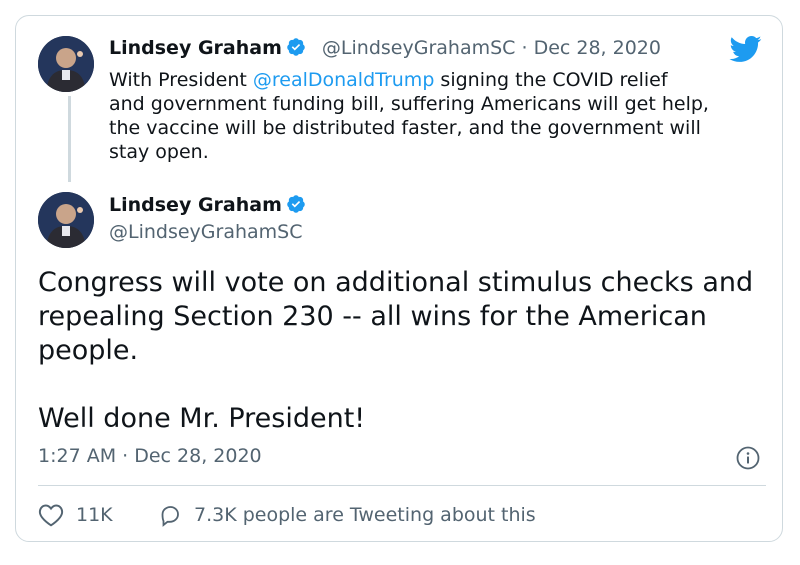 The image size is (800, 565). What do you see at coordinates (745, 51) in the screenshot?
I see `twitter-bird-icon` at bounding box center [745, 51].